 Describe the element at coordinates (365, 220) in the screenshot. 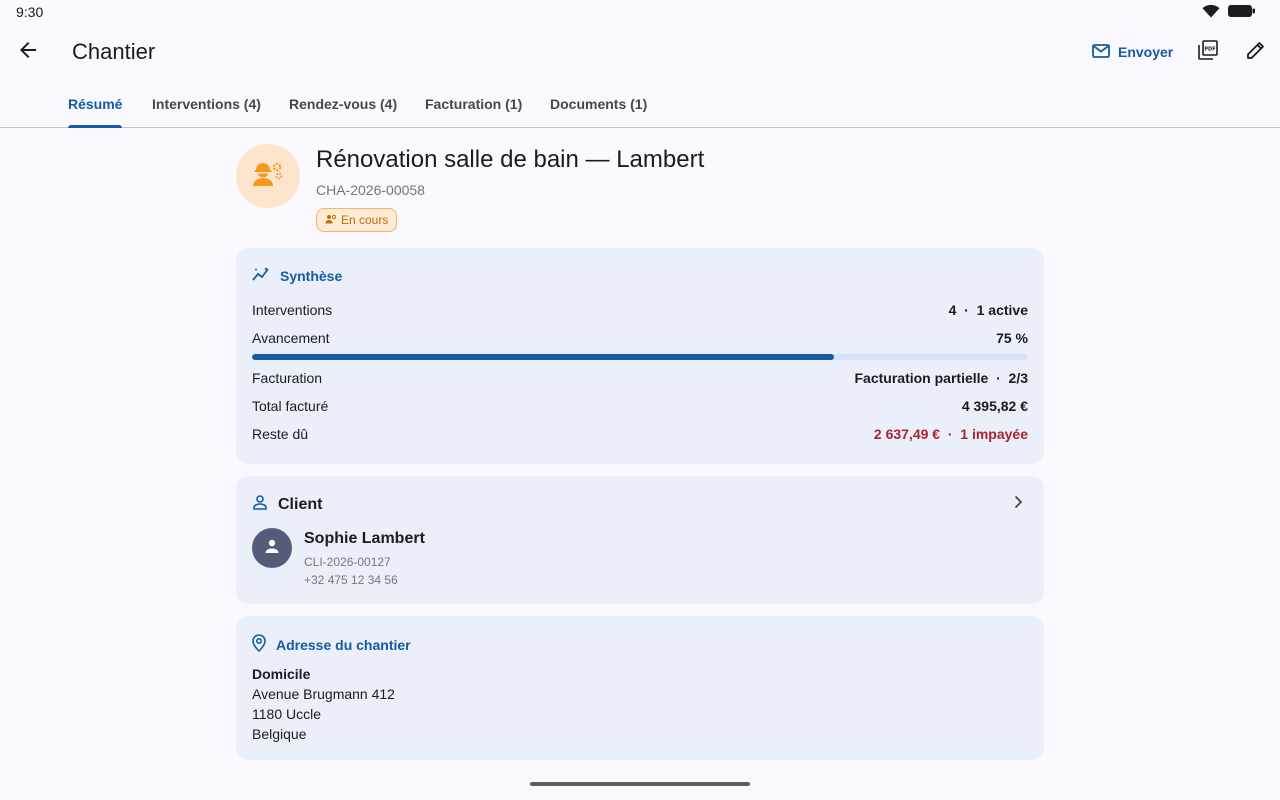

I see `status-badge-label: En cours` at that location.